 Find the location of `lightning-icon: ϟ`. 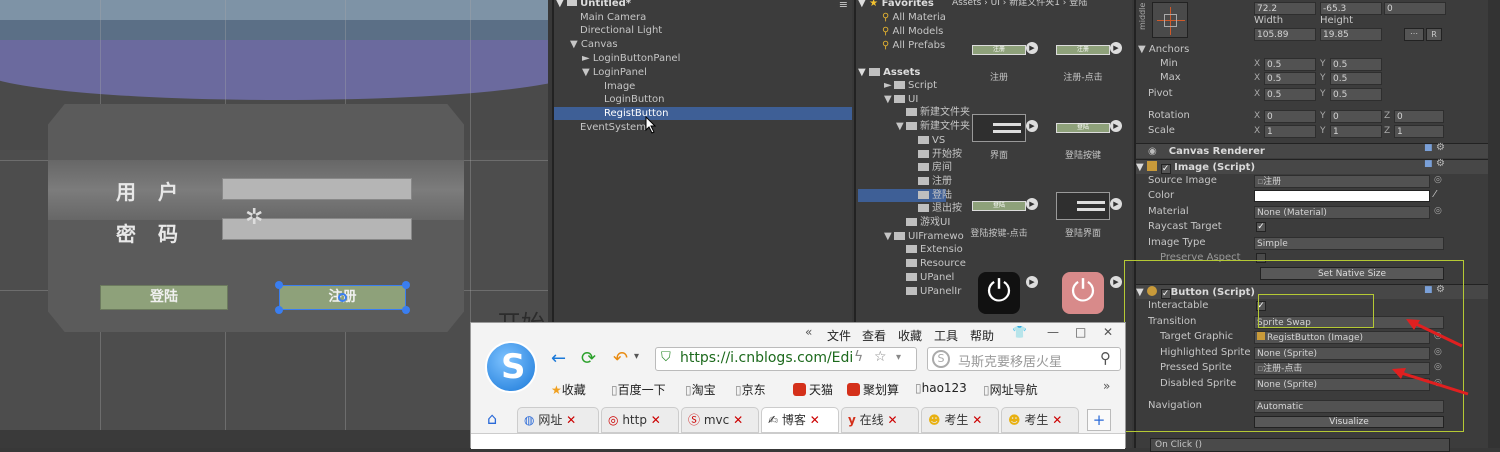

lightning-icon: ϟ is located at coordinates (858, 357).